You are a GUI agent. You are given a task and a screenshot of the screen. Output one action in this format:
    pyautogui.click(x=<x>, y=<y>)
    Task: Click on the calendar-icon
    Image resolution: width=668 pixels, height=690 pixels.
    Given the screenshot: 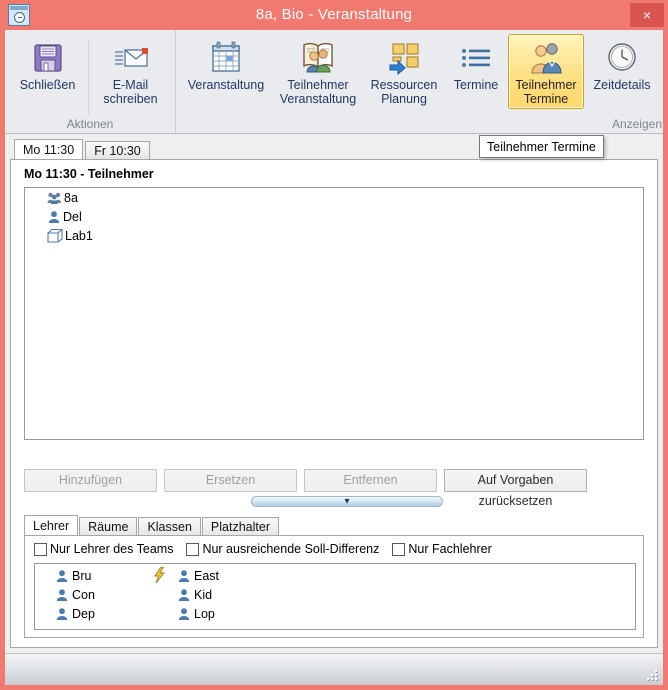 What is the action you would take?
    pyautogui.click(x=226, y=58)
    